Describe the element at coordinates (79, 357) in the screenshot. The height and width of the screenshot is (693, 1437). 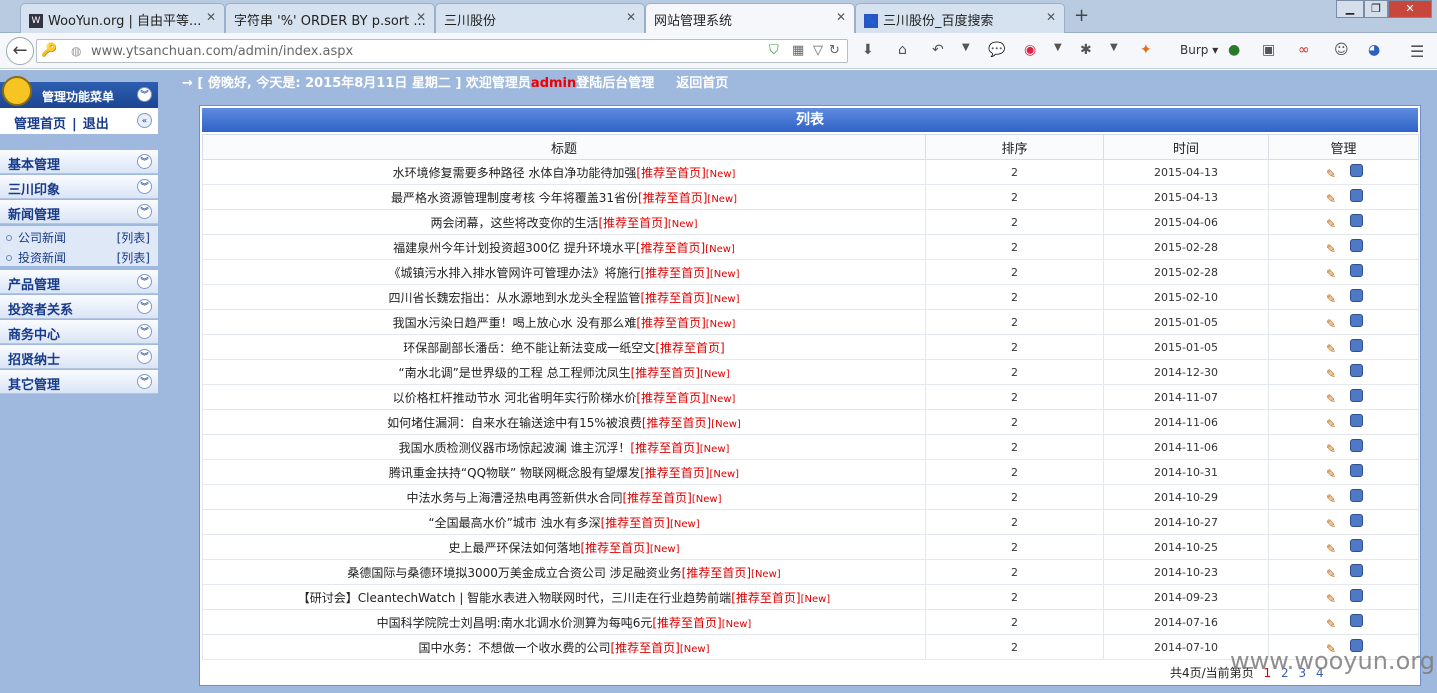
I see `sidebar-section-recruit: 招贤纳士 ︾` at that location.